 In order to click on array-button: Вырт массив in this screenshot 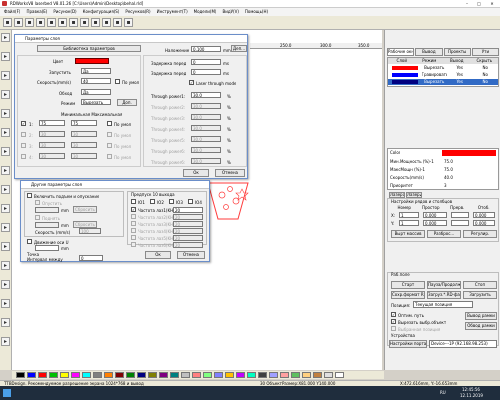, I will do `click(408, 234)`.